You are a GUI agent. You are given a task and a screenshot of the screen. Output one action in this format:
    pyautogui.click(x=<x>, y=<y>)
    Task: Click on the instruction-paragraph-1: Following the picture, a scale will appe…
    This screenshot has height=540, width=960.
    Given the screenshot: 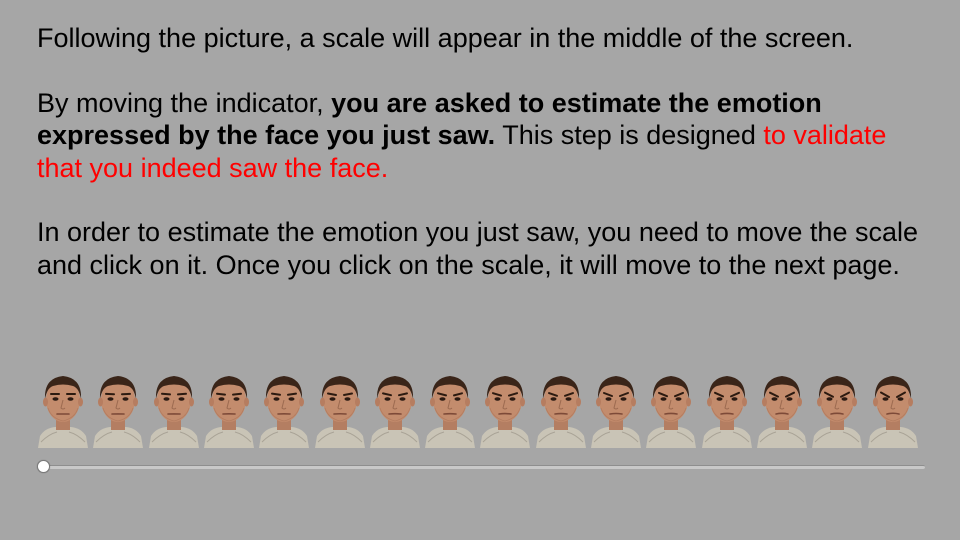 What is the action you would take?
    pyautogui.click(x=445, y=38)
    